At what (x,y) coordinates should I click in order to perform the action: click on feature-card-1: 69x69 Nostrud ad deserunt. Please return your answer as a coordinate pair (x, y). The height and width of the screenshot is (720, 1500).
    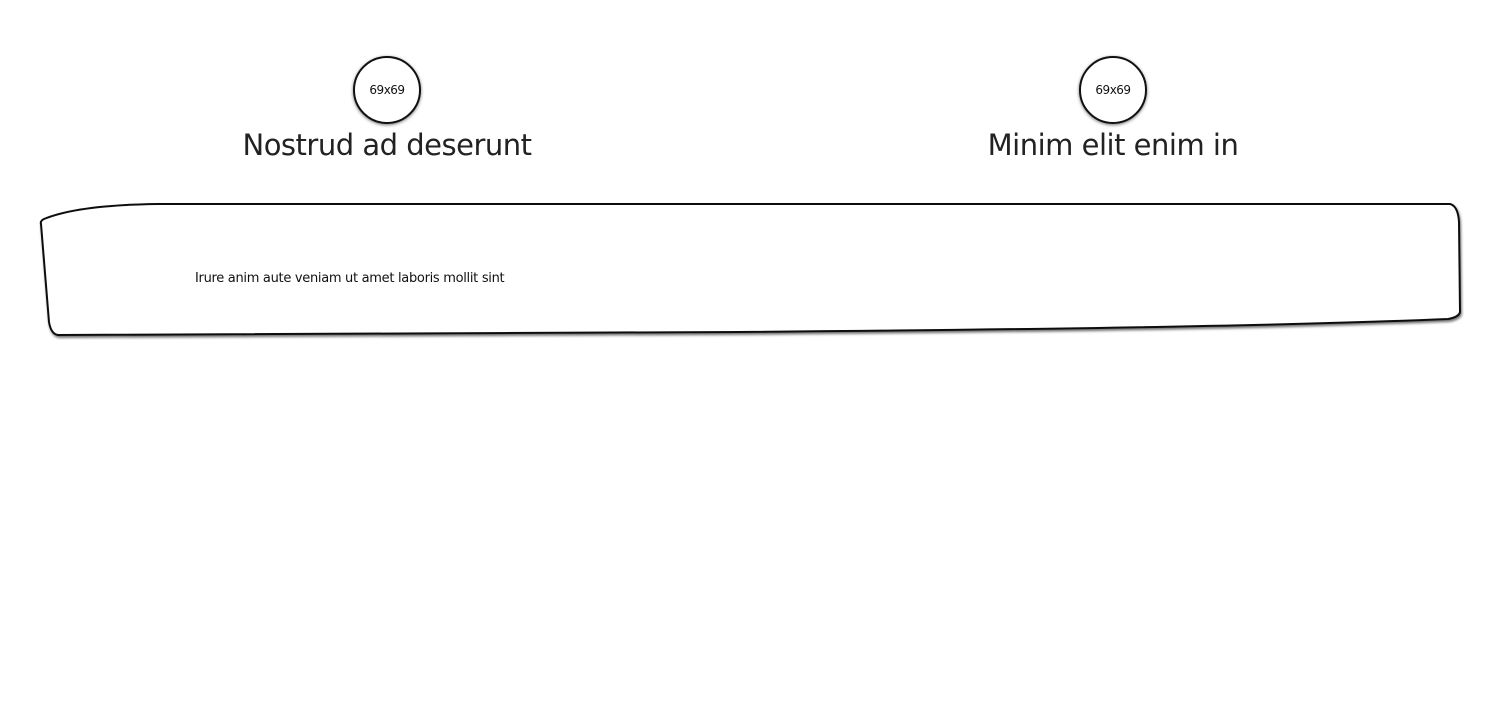
    Looking at the image, I should click on (387, 109).